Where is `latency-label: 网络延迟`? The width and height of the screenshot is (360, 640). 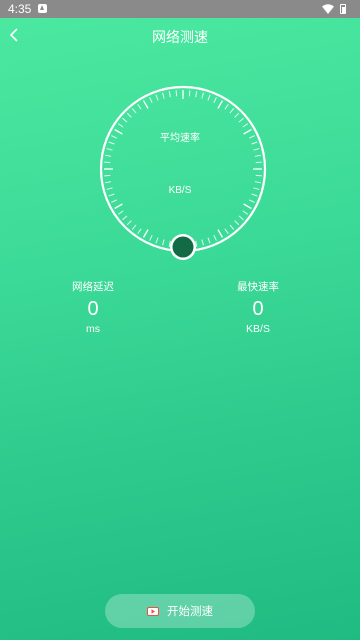 latency-label: 网络延迟 is located at coordinates (93, 287).